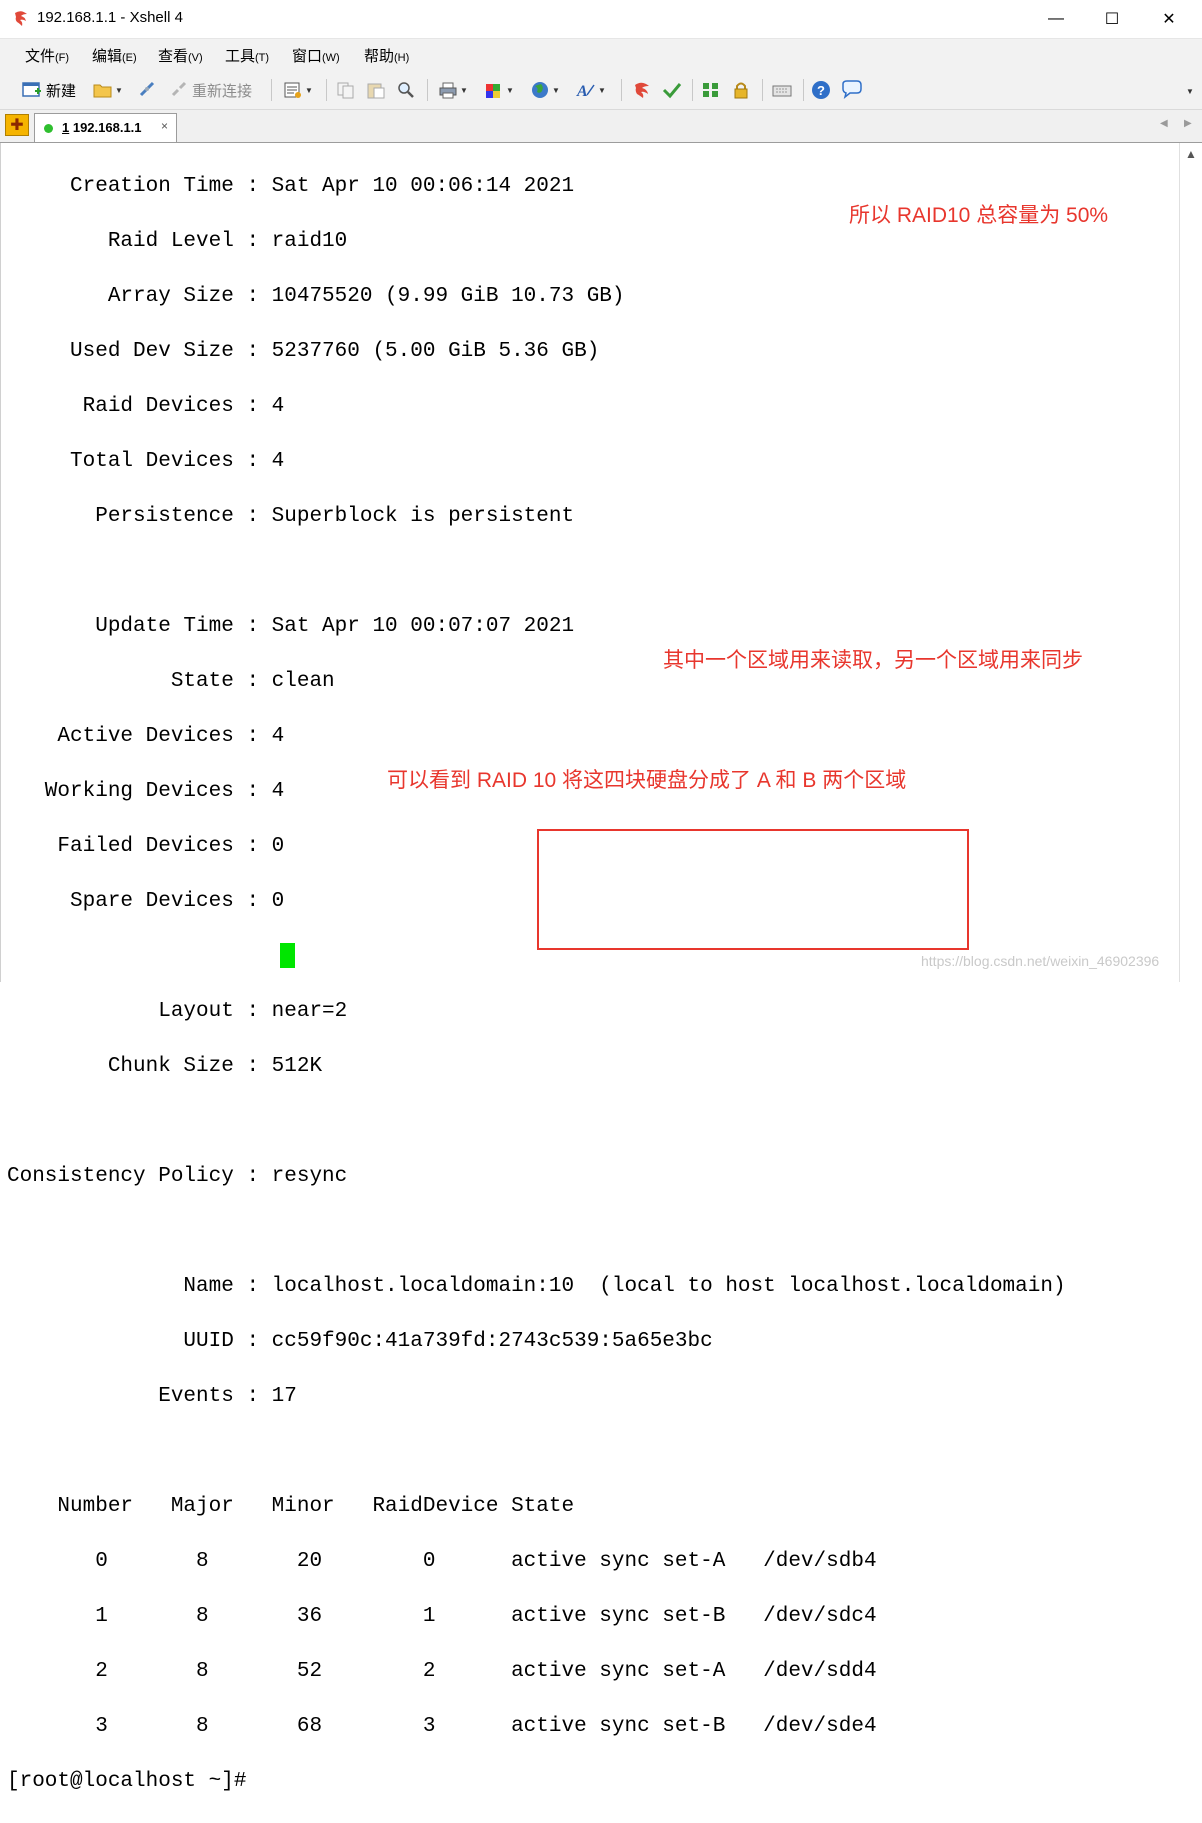 This screenshot has width=1202, height=1823. Describe the element at coordinates (1056, 19) in the screenshot. I see `minimize-button: —` at that location.